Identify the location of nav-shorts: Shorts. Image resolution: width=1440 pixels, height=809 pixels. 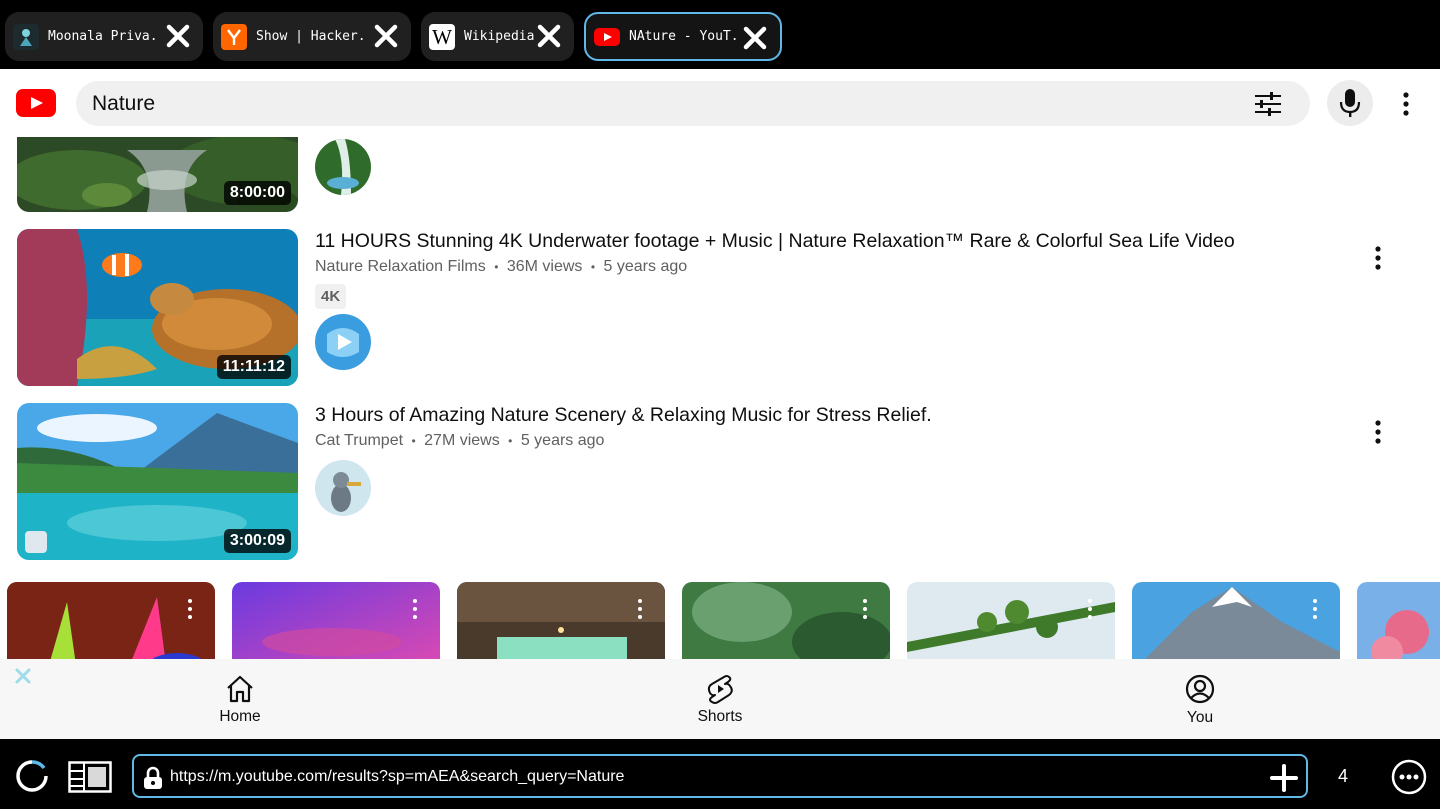
(720, 699).